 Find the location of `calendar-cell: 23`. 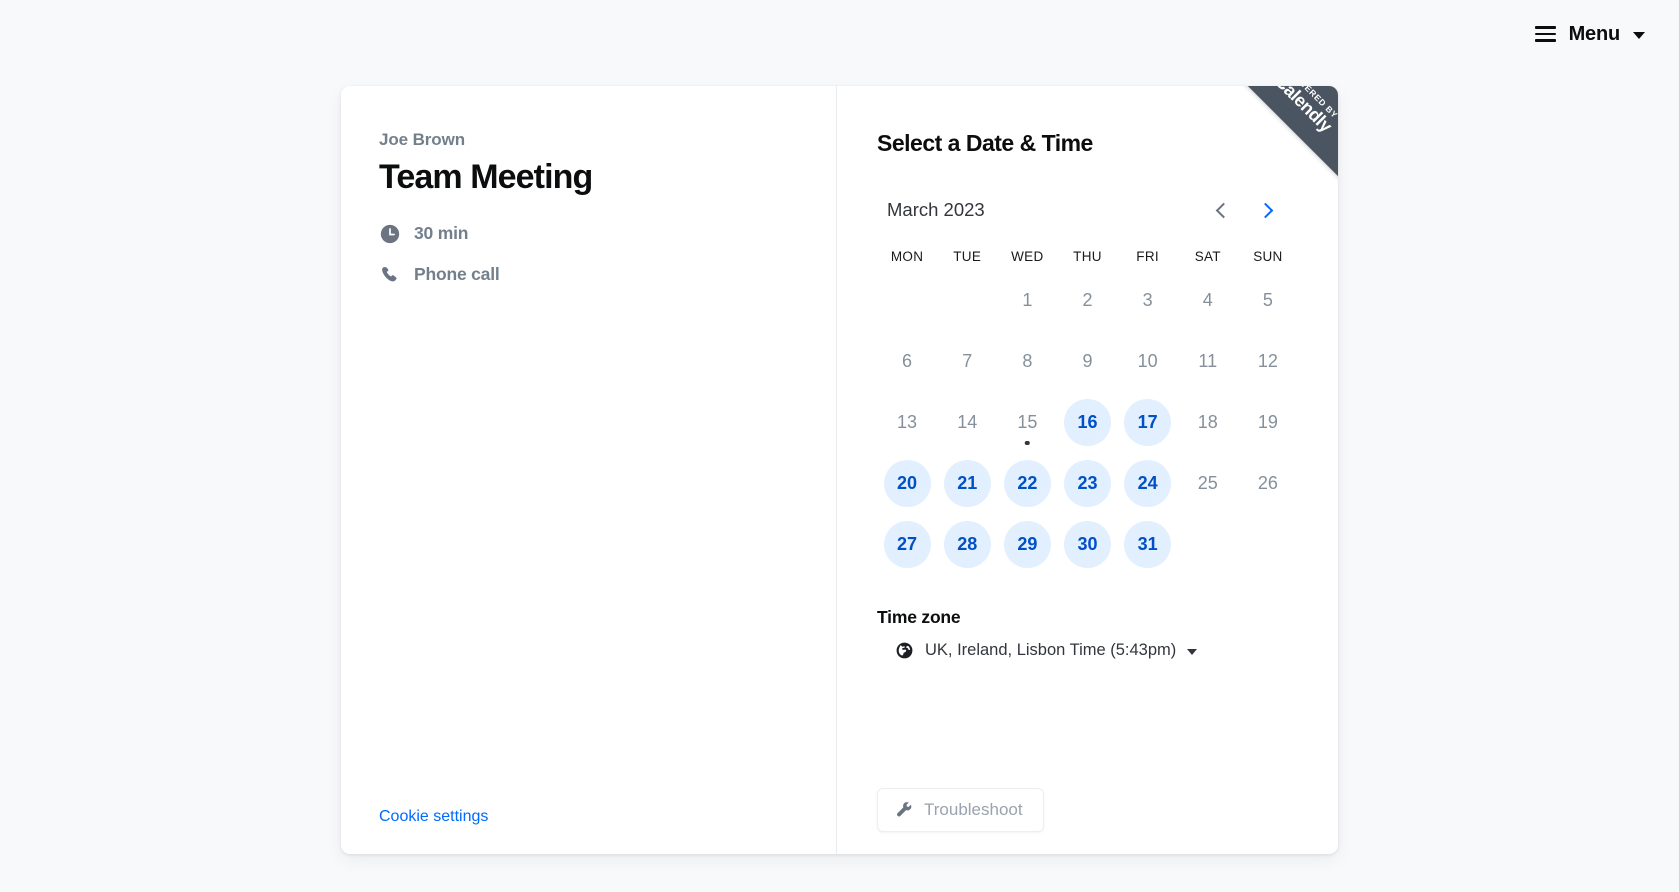

calendar-cell: 23 is located at coordinates (1087, 483).